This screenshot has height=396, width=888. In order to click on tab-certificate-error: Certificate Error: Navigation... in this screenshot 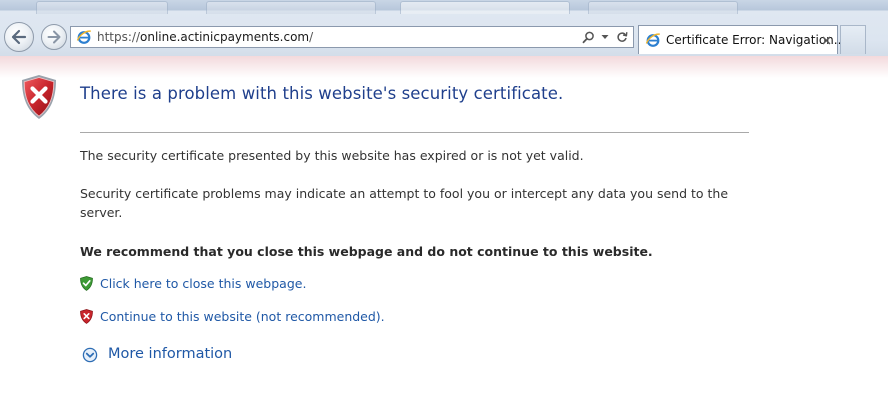, I will do `click(741, 39)`.